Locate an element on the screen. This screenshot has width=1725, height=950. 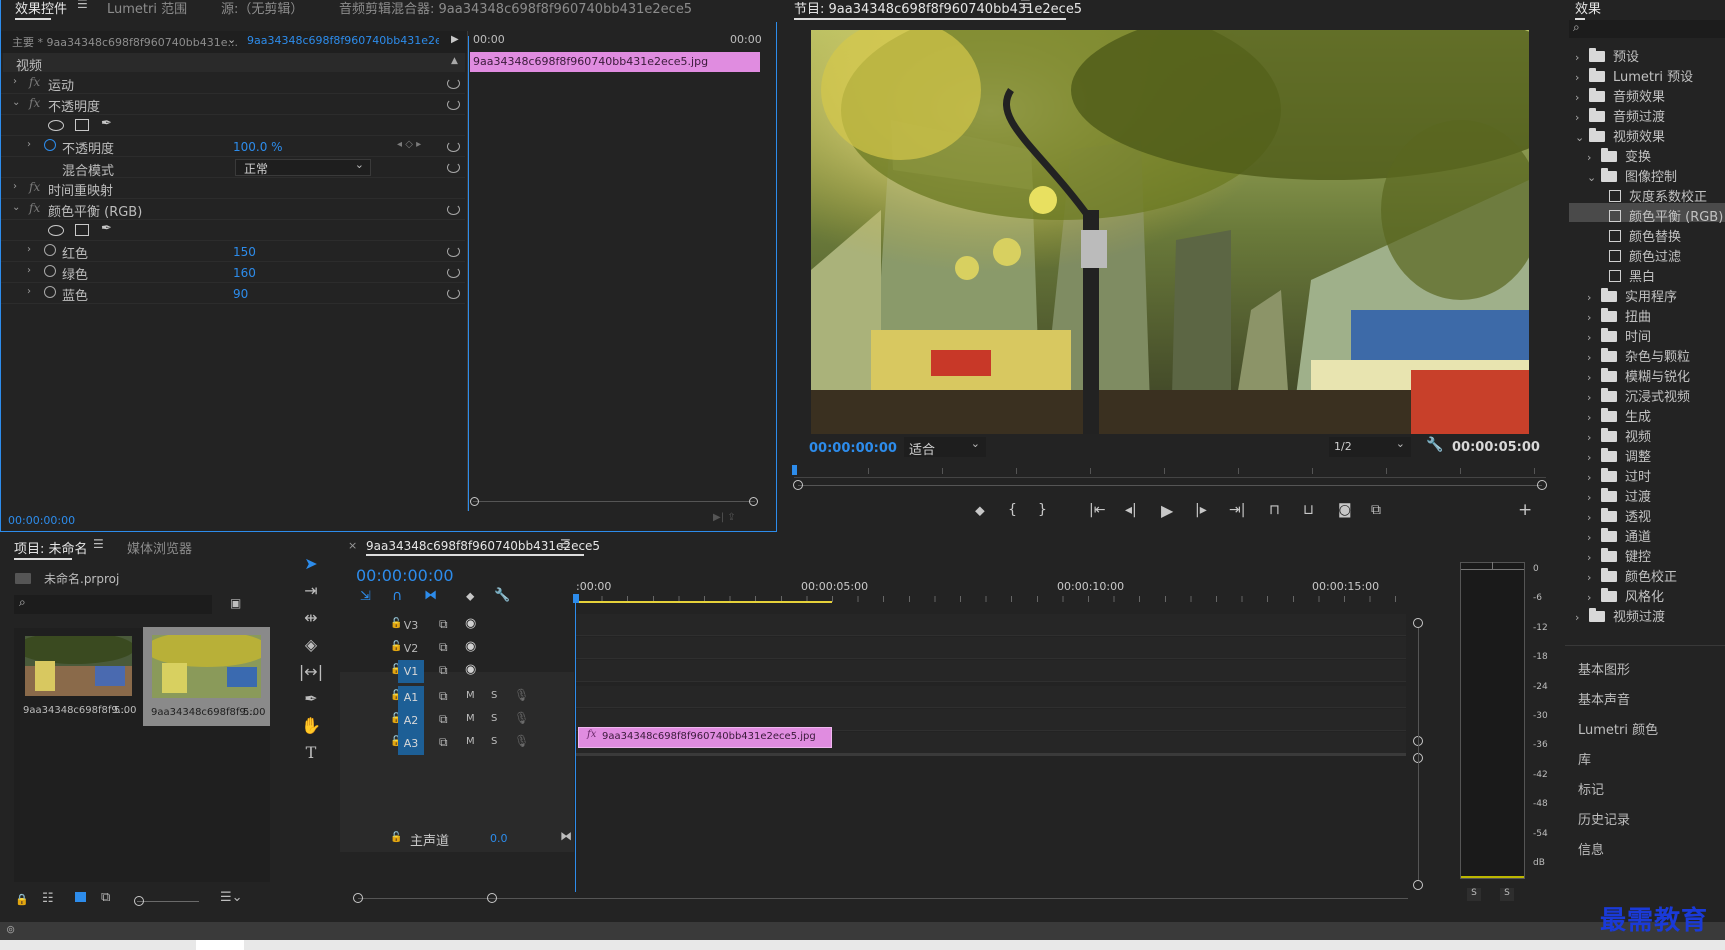
razor-tool-icon: ◈ is located at coordinates (311, 645).